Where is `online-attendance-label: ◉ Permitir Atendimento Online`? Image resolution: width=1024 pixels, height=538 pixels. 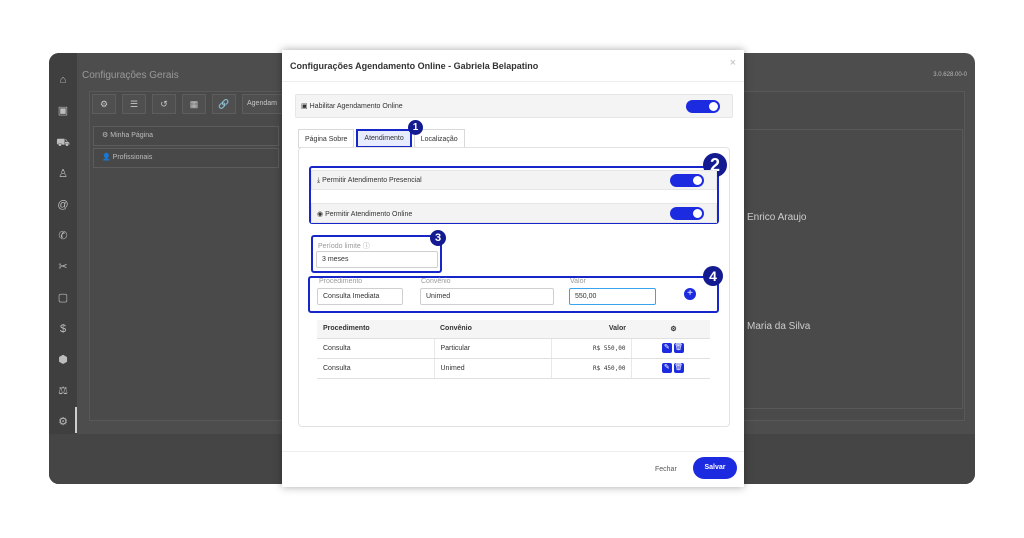
online-attendance-label: ◉ Permitir Atendimento Online is located at coordinates (365, 214).